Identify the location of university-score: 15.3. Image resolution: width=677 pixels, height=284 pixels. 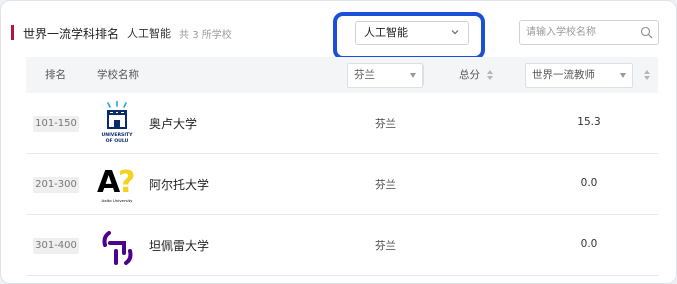
(589, 122).